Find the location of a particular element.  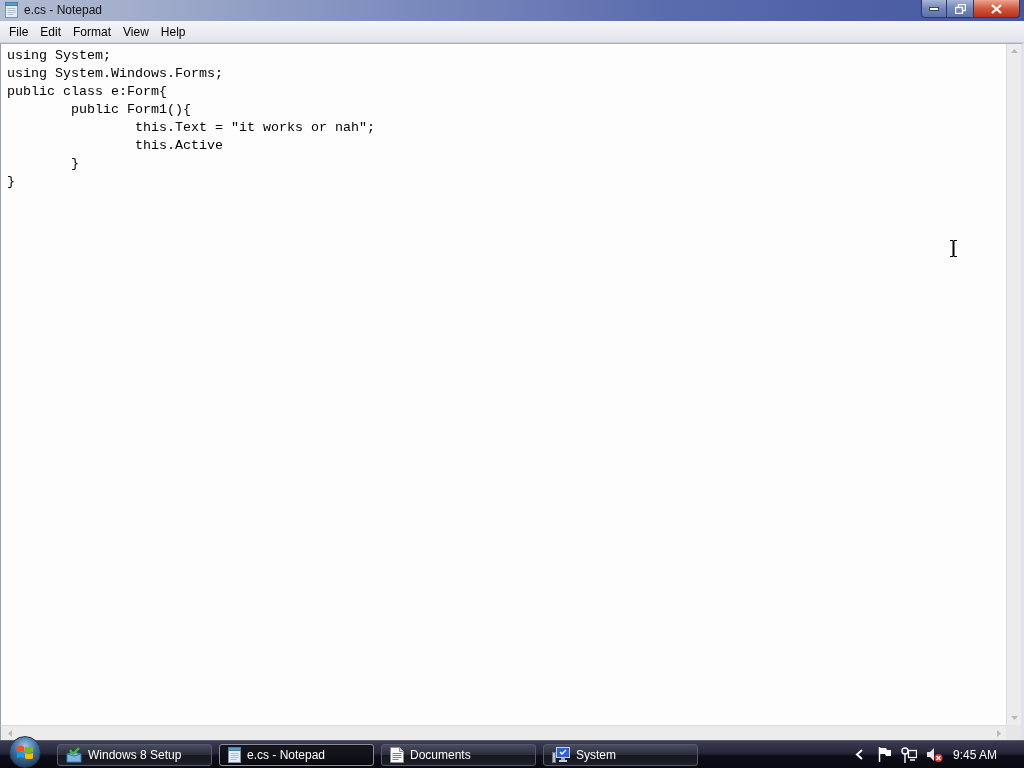

muted-speaker-icon is located at coordinates (934, 754).